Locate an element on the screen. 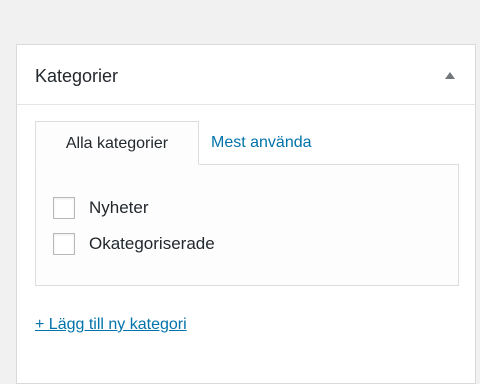 This screenshot has height=384, width=480. arrow-up-icon is located at coordinates (450, 75).